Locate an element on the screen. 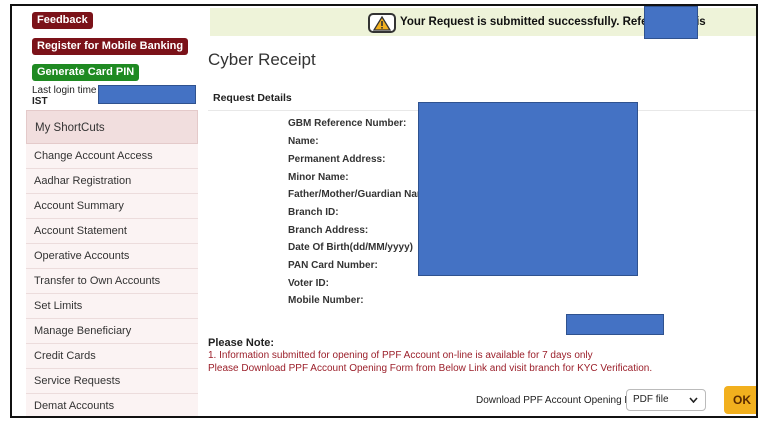 This screenshot has width=768, height=425. field-voter-id: Voter ID: is located at coordinates (308, 283).